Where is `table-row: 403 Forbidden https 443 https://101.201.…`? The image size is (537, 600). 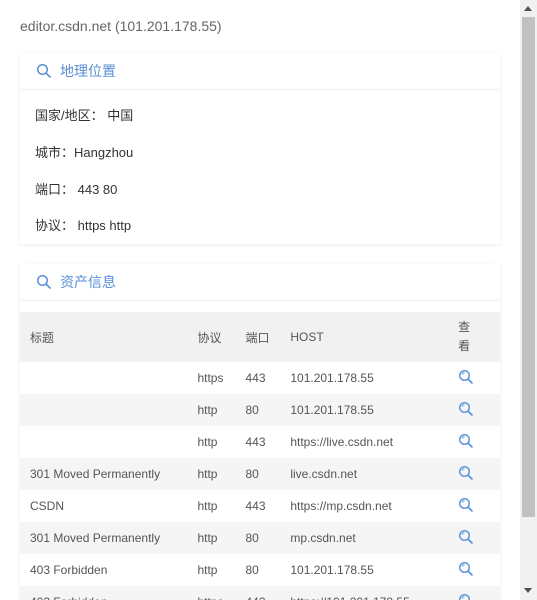 table-row: 403 Forbidden https 443 https://101.201.… is located at coordinates (260, 593).